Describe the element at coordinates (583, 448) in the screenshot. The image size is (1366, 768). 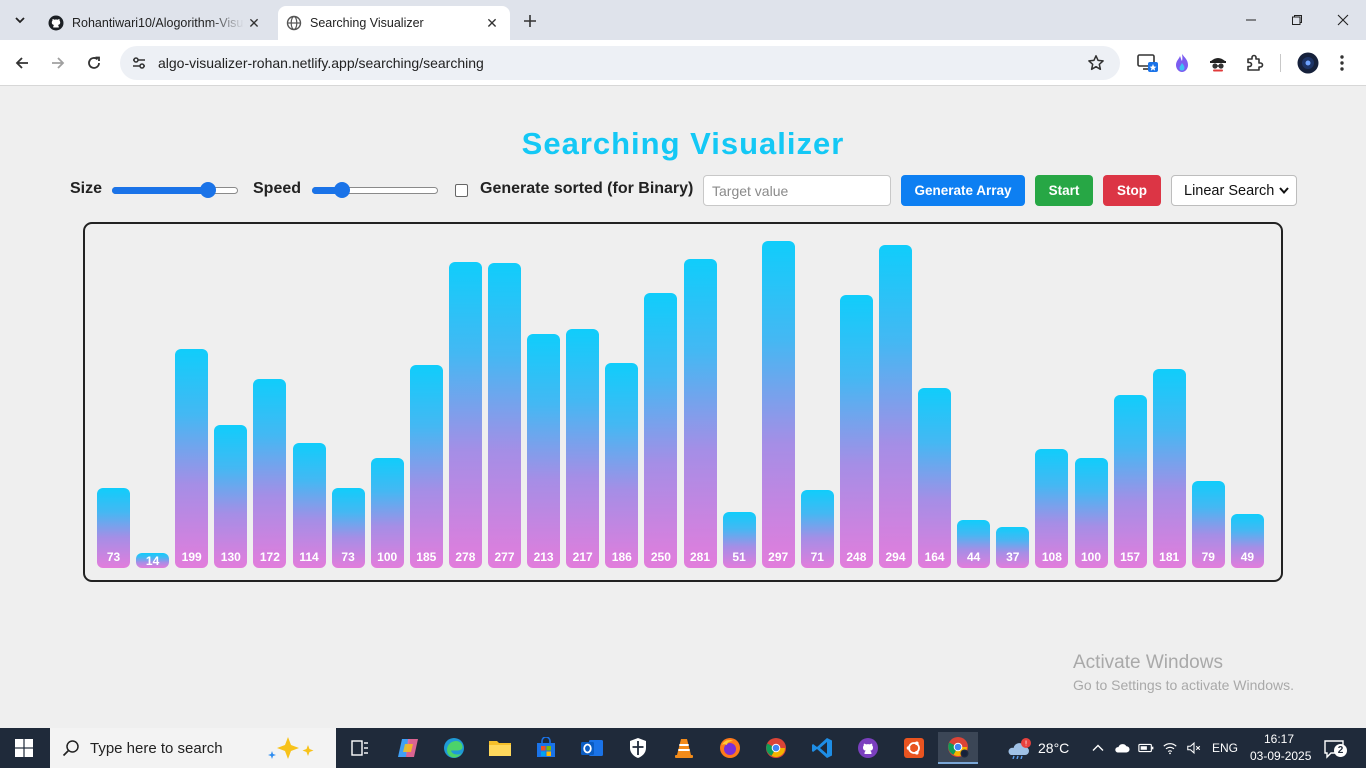
I see `array-bar: 217` at that location.